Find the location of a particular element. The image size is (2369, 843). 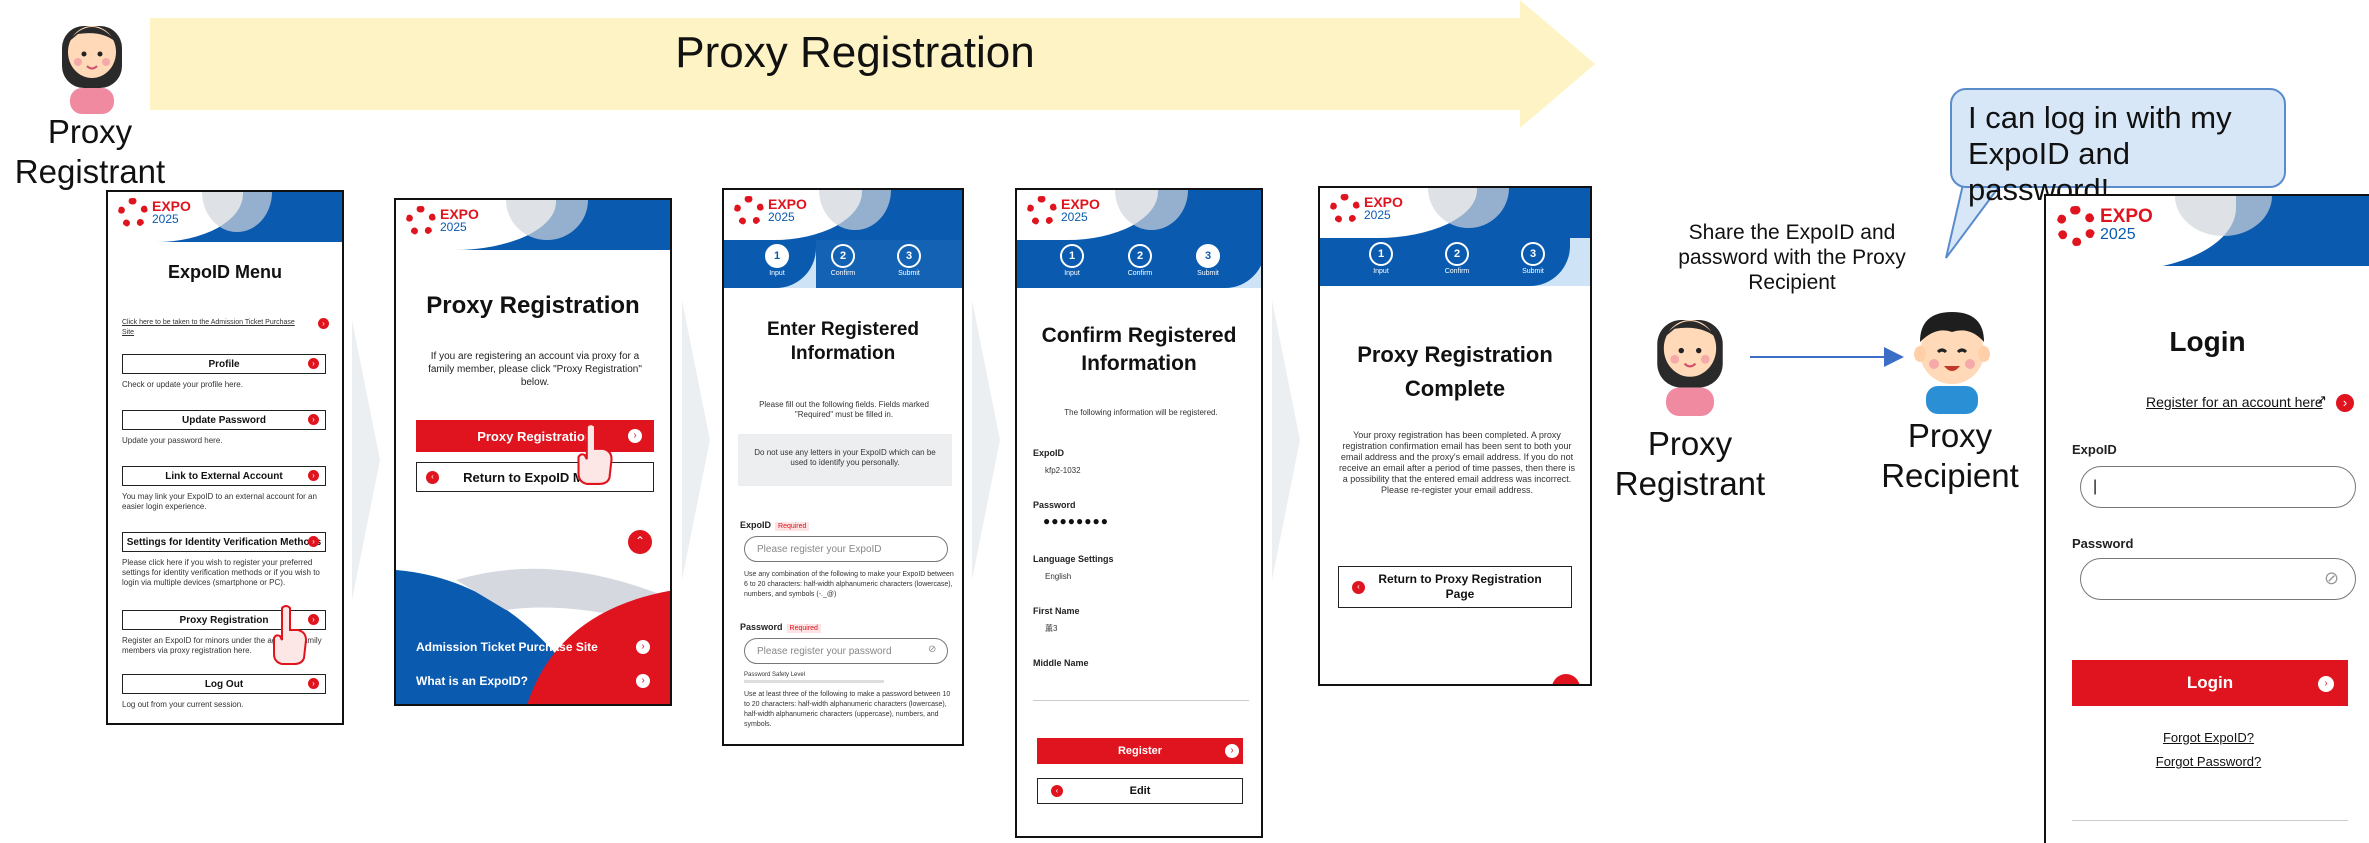

password-input: Please register your password is located at coordinates (846, 651).